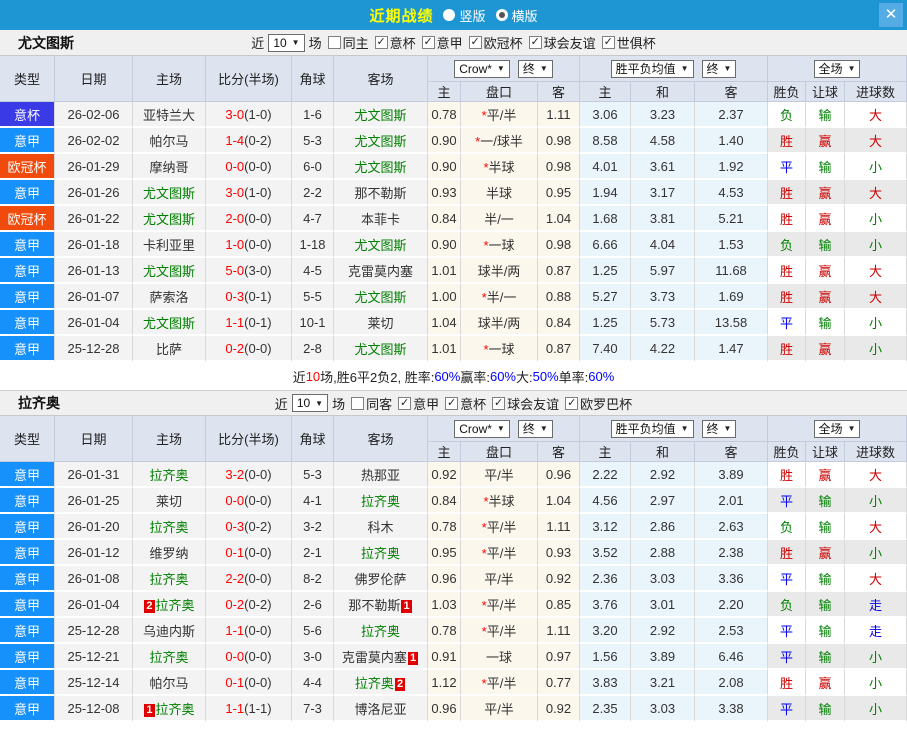  Describe the element at coordinates (525, 15) in the screenshot. I see `horizontal-layout-label: 横版` at that location.